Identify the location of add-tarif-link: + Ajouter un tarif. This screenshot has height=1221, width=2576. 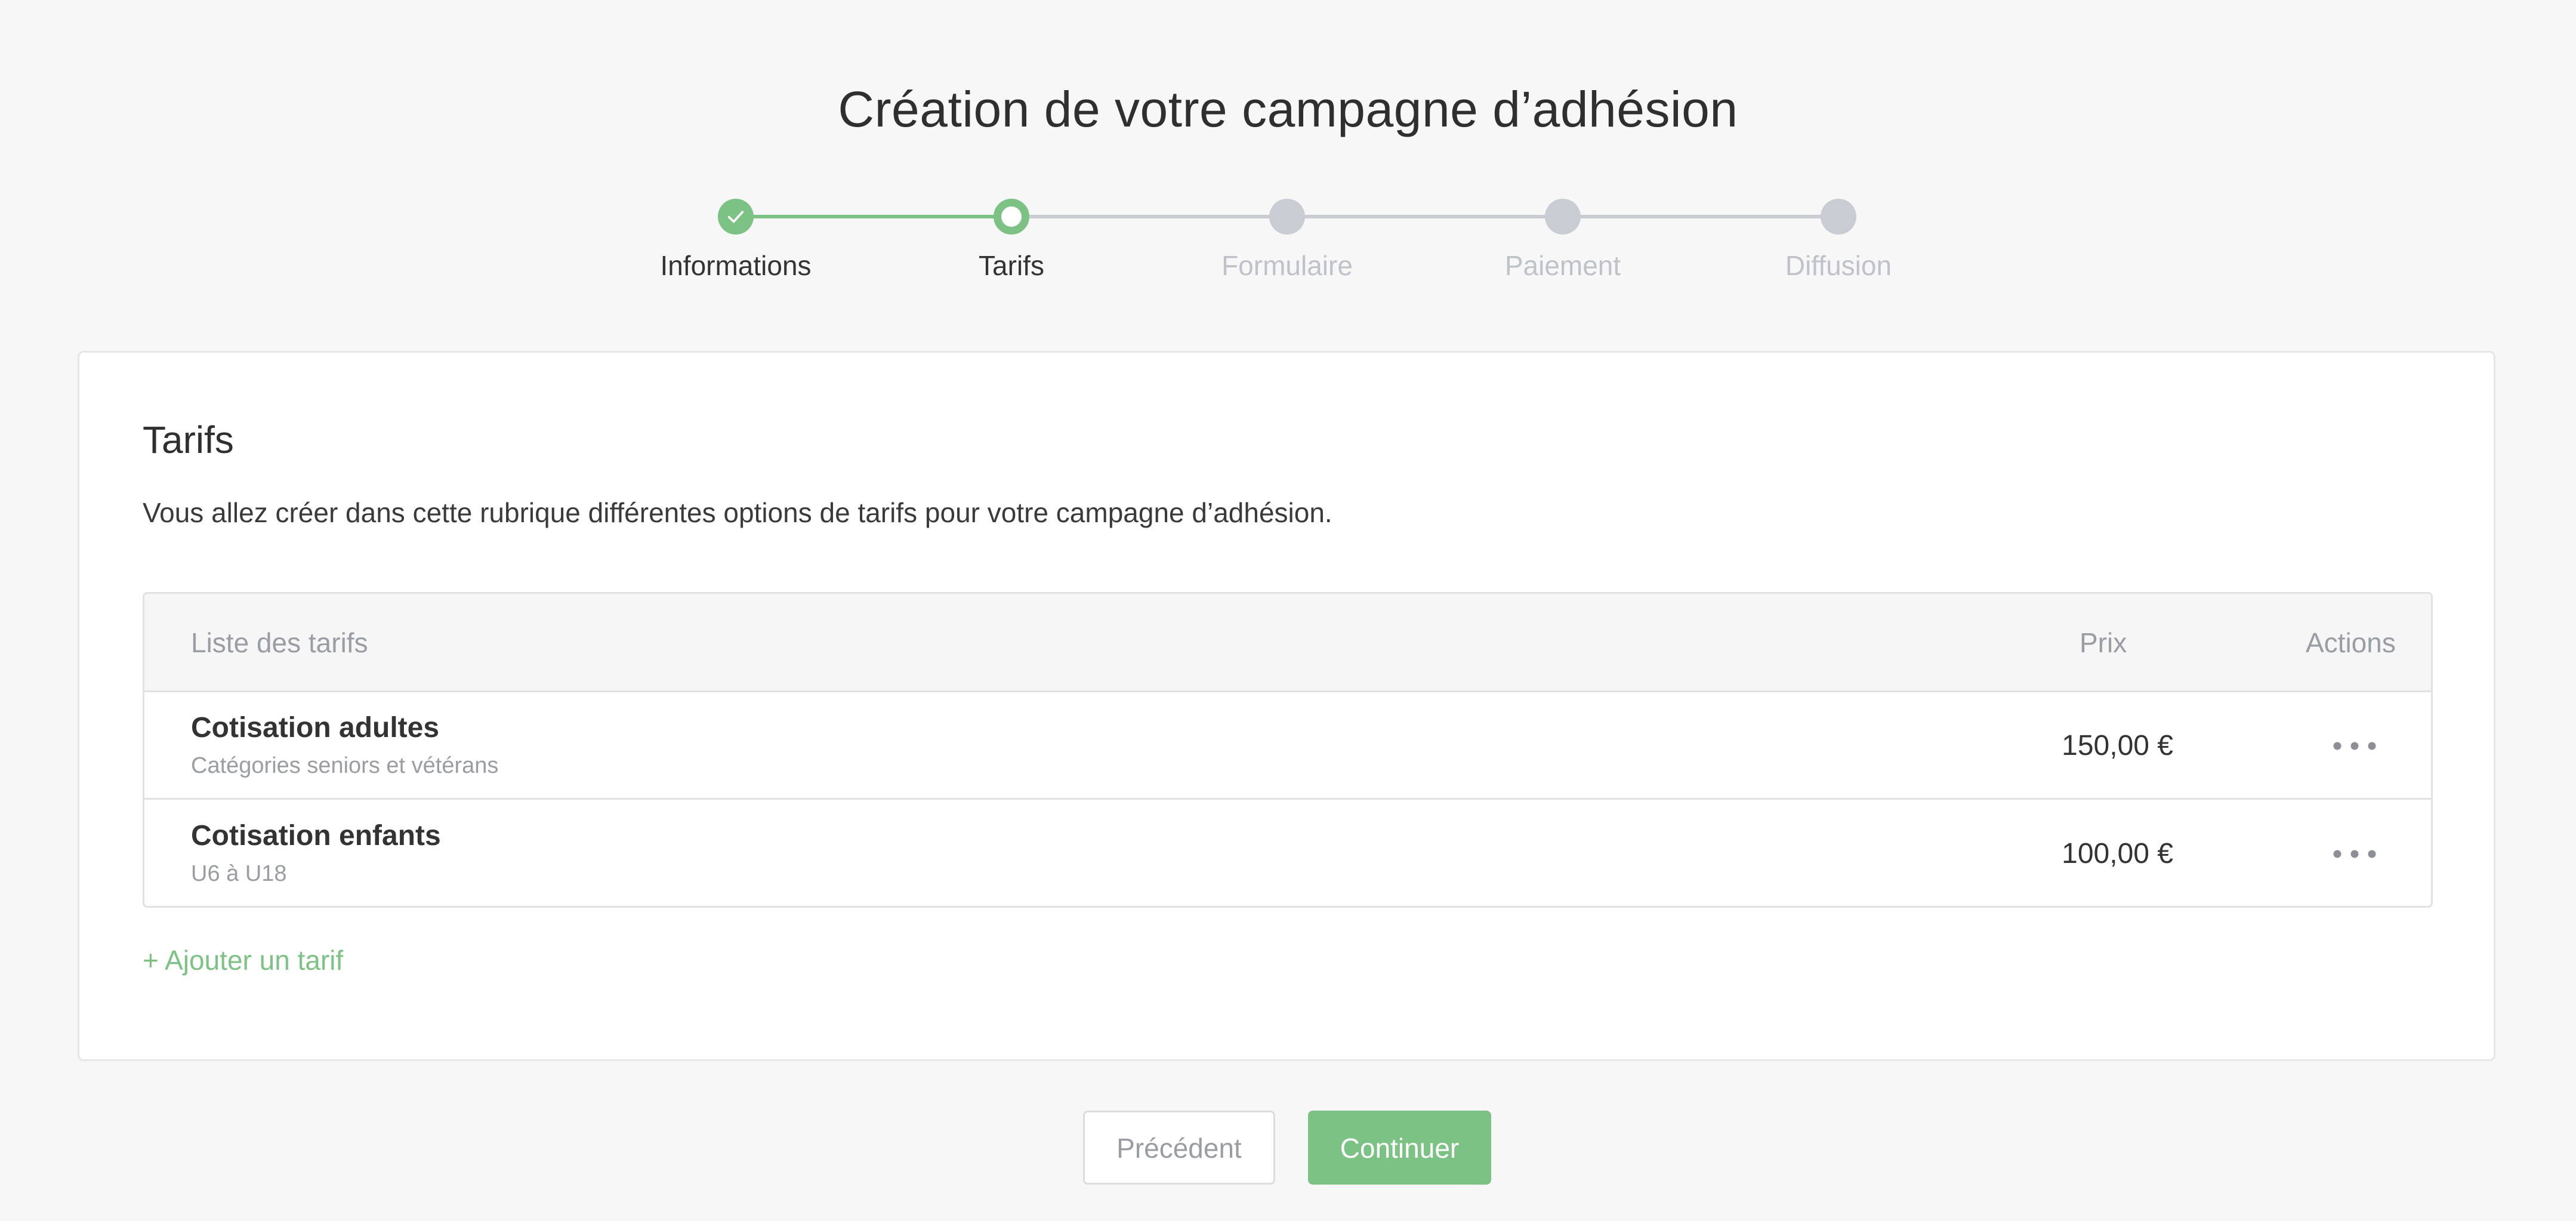
(243, 960).